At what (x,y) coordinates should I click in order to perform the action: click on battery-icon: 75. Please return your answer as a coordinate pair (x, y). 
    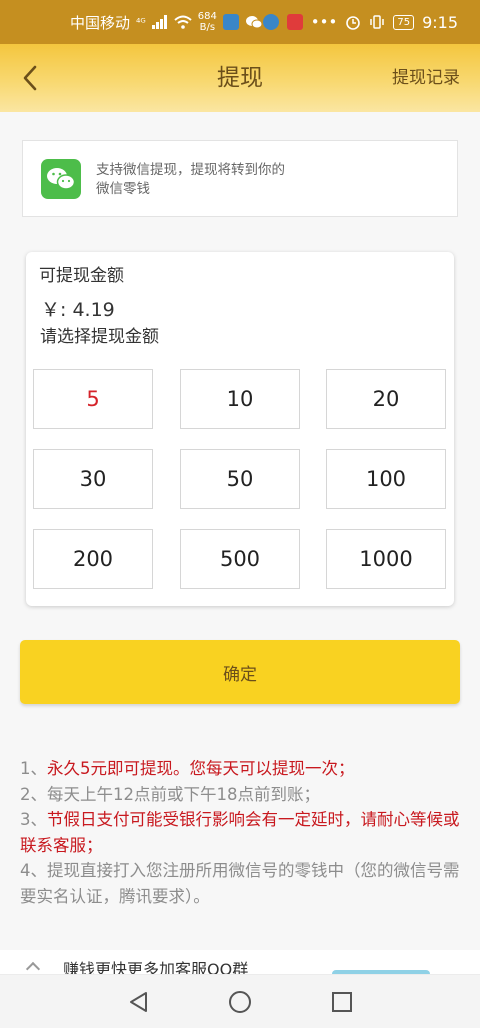
    Looking at the image, I should click on (404, 22).